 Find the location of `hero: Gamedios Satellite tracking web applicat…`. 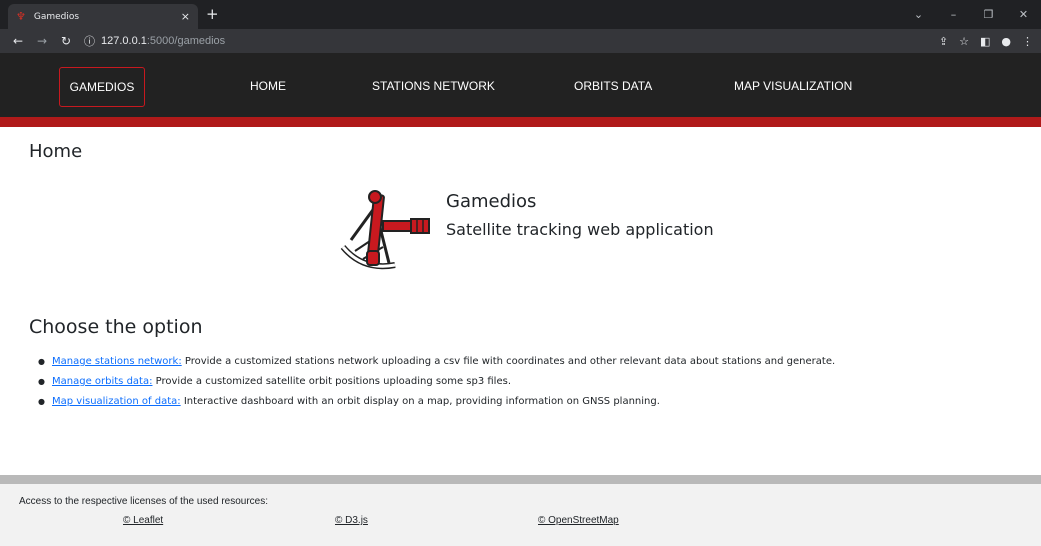

hero: Gamedios Satellite tracking web applicat… is located at coordinates (533, 230).